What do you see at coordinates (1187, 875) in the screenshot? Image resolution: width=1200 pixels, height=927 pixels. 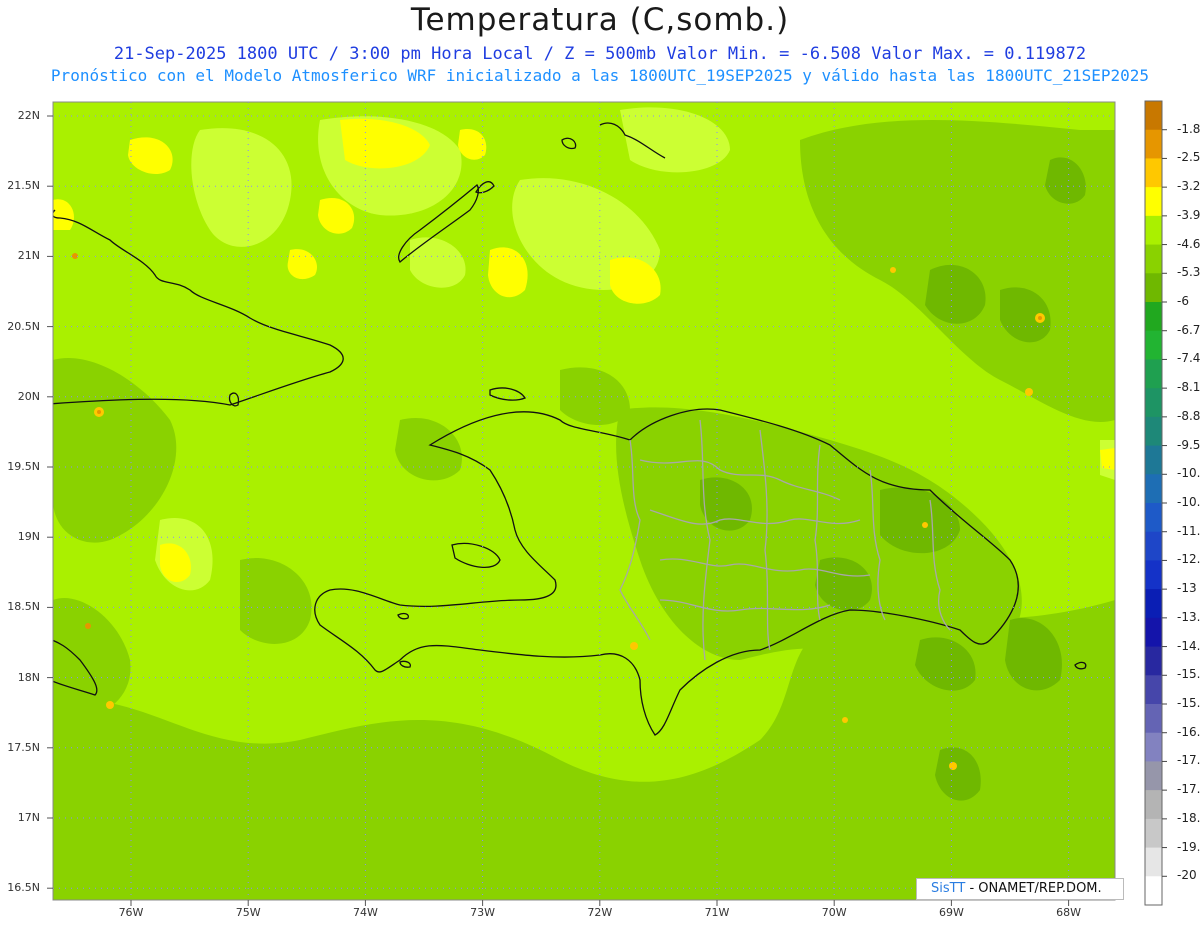 I see `colorbar-label: -20` at bounding box center [1187, 875].